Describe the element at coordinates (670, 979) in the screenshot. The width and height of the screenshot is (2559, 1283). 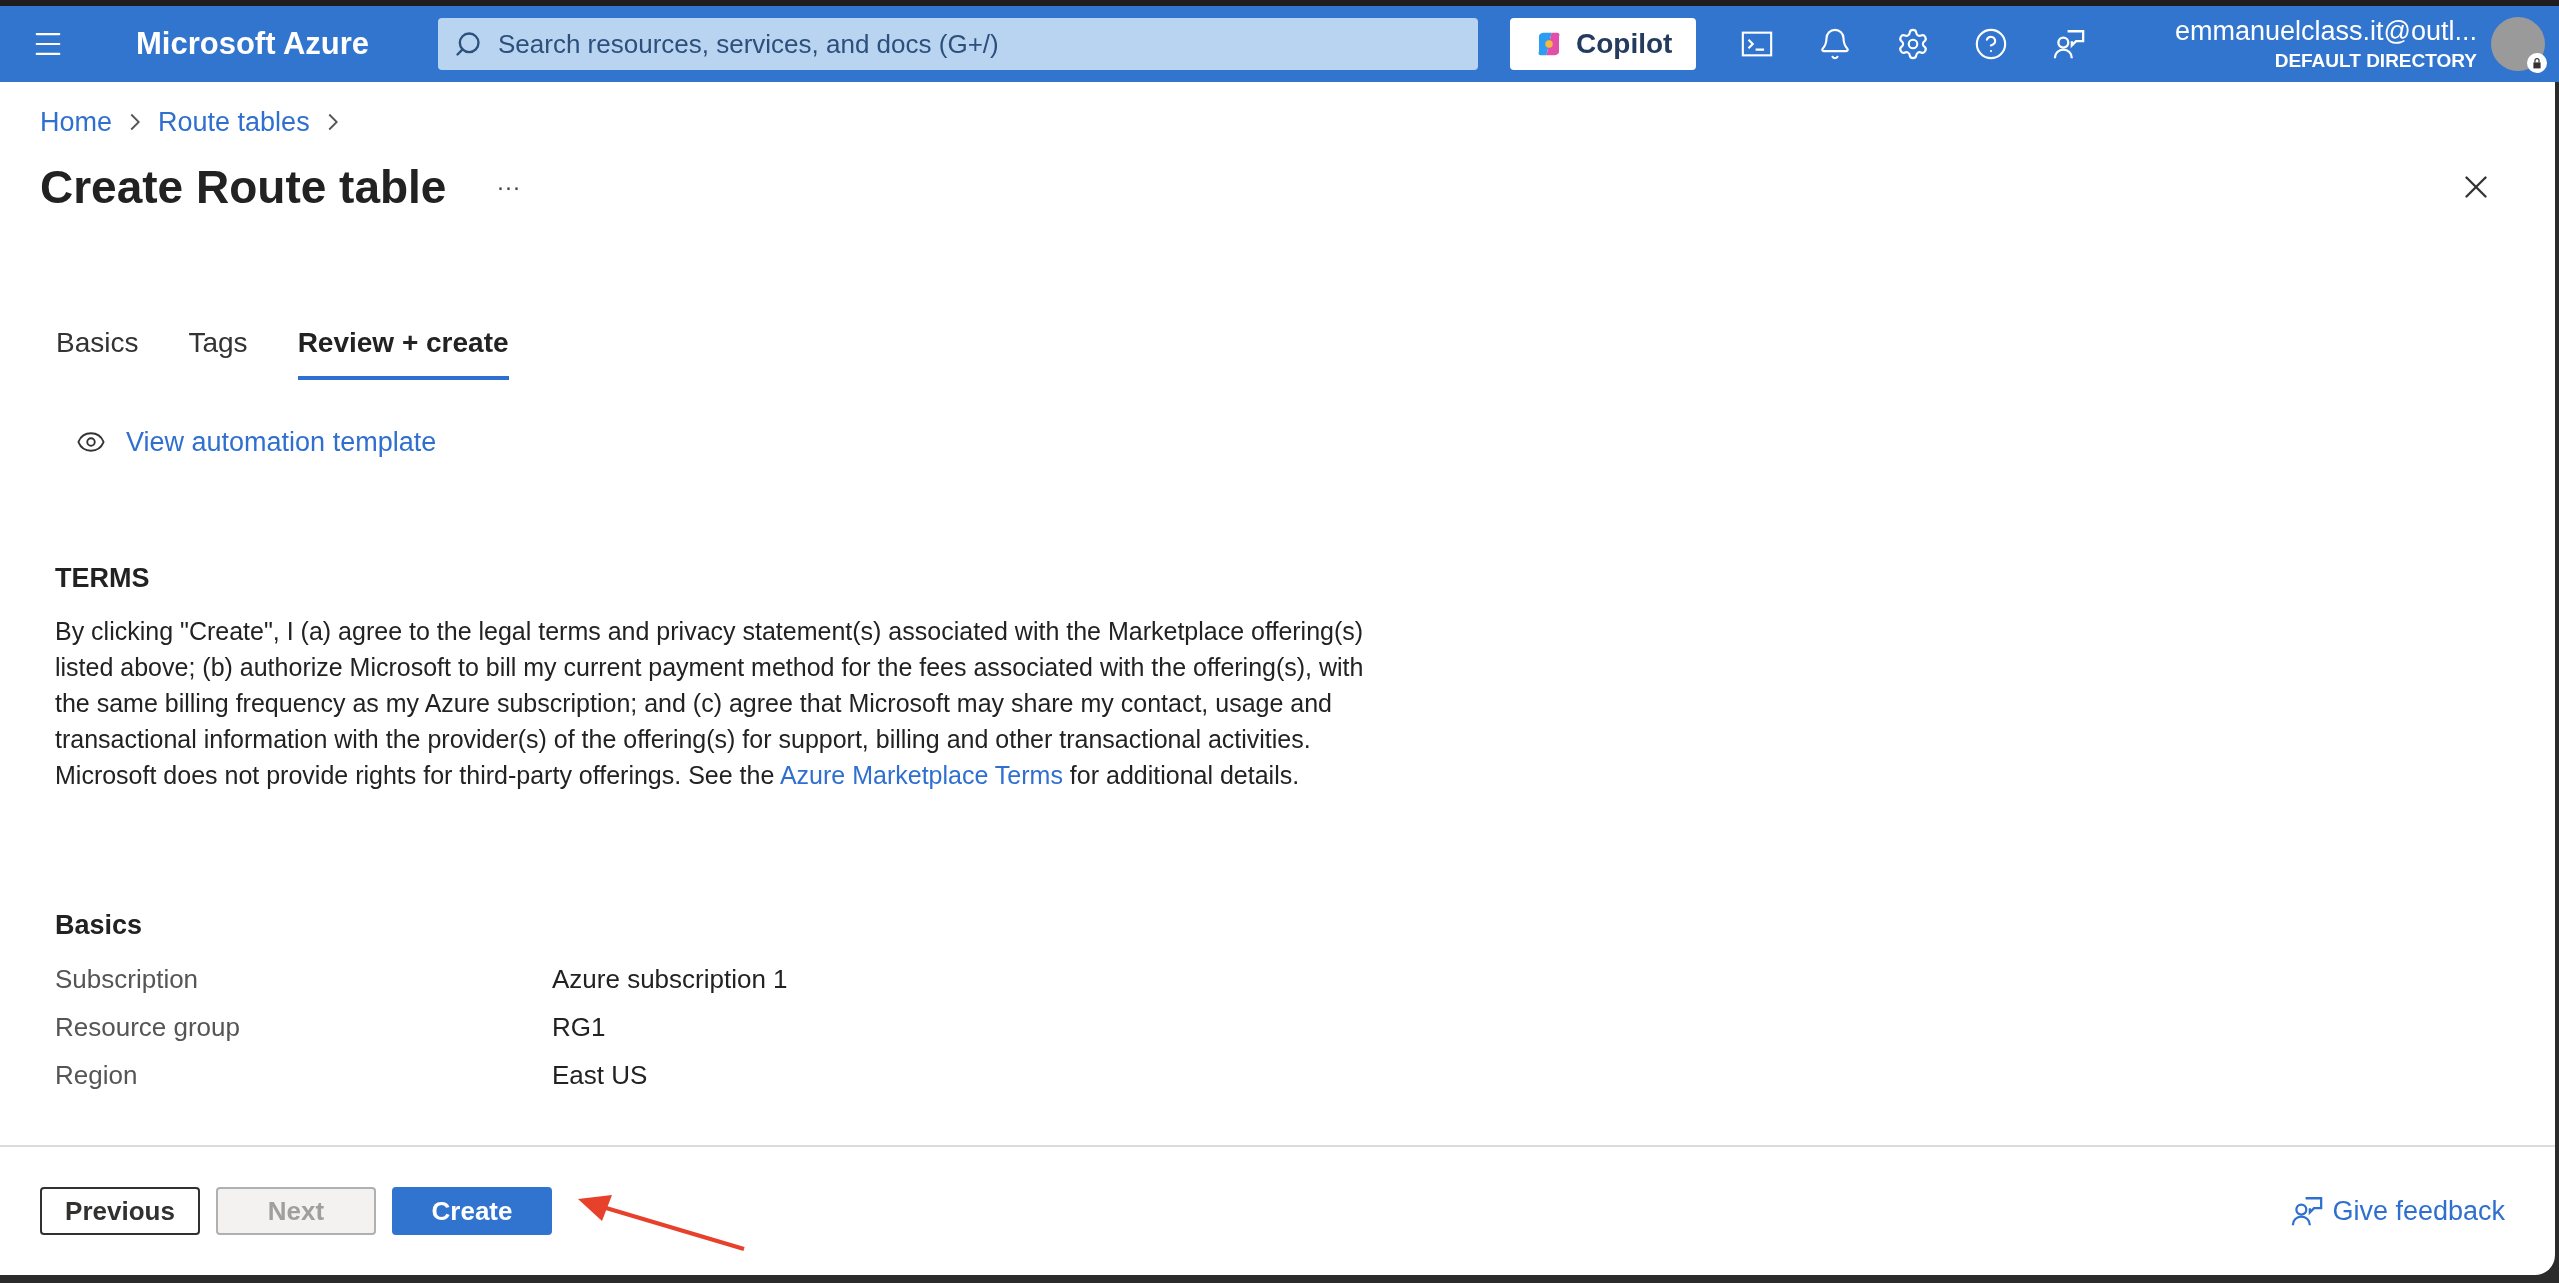
I see `field-value: Azure subscription 1` at that location.